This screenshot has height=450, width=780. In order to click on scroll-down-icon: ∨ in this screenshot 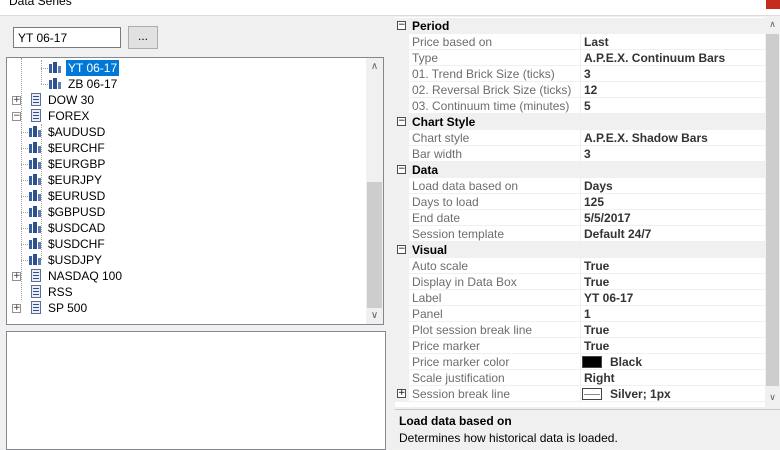, I will do `click(374, 315)`.